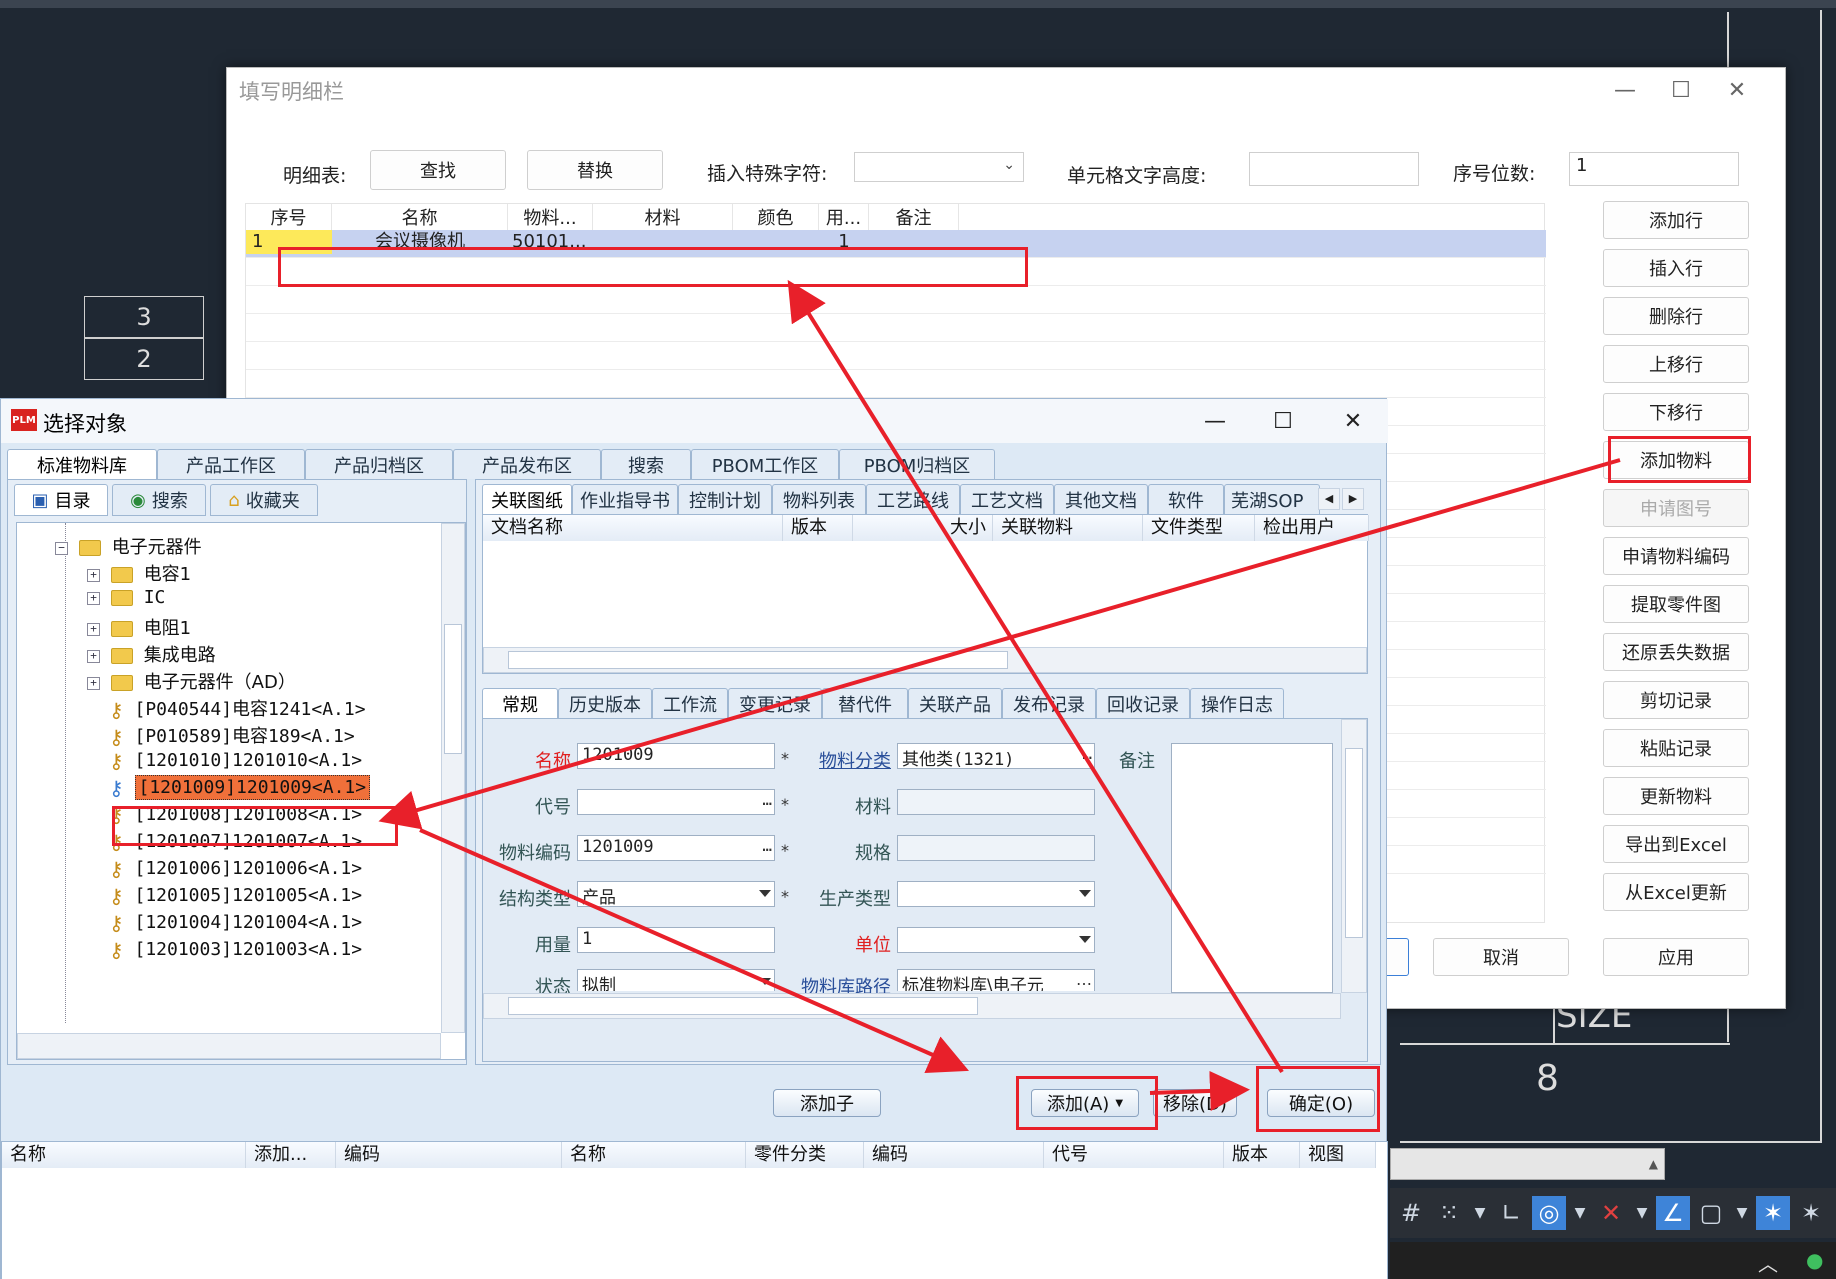 The image size is (1836, 1279). What do you see at coordinates (1143, 703) in the screenshot?
I see `tab-recycle-log: 回收记录` at bounding box center [1143, 703].